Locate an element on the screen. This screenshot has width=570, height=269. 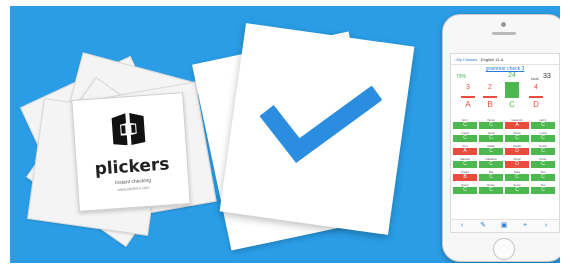
card-marker-icon is located at coordinates (128, 129).